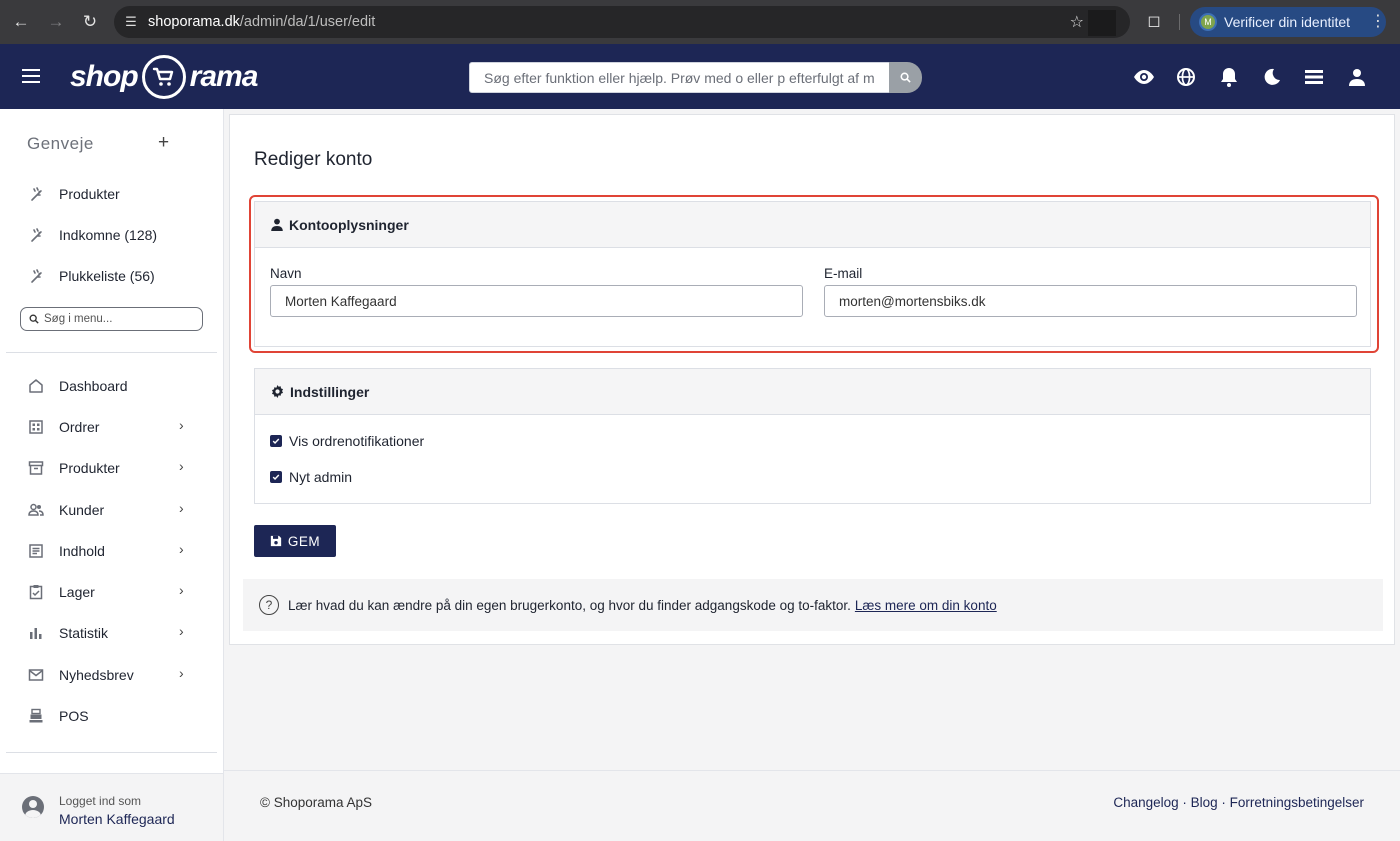 This screenshot has width=1400, height=841. I want to click on bar-chart-icon, so click(36, 633).